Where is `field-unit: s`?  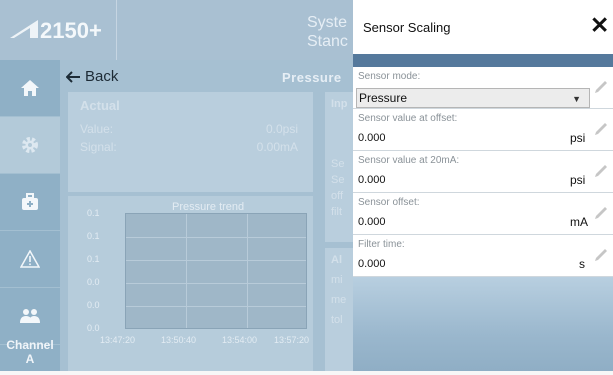 field-unit: s is located at coordinates (582, 264).